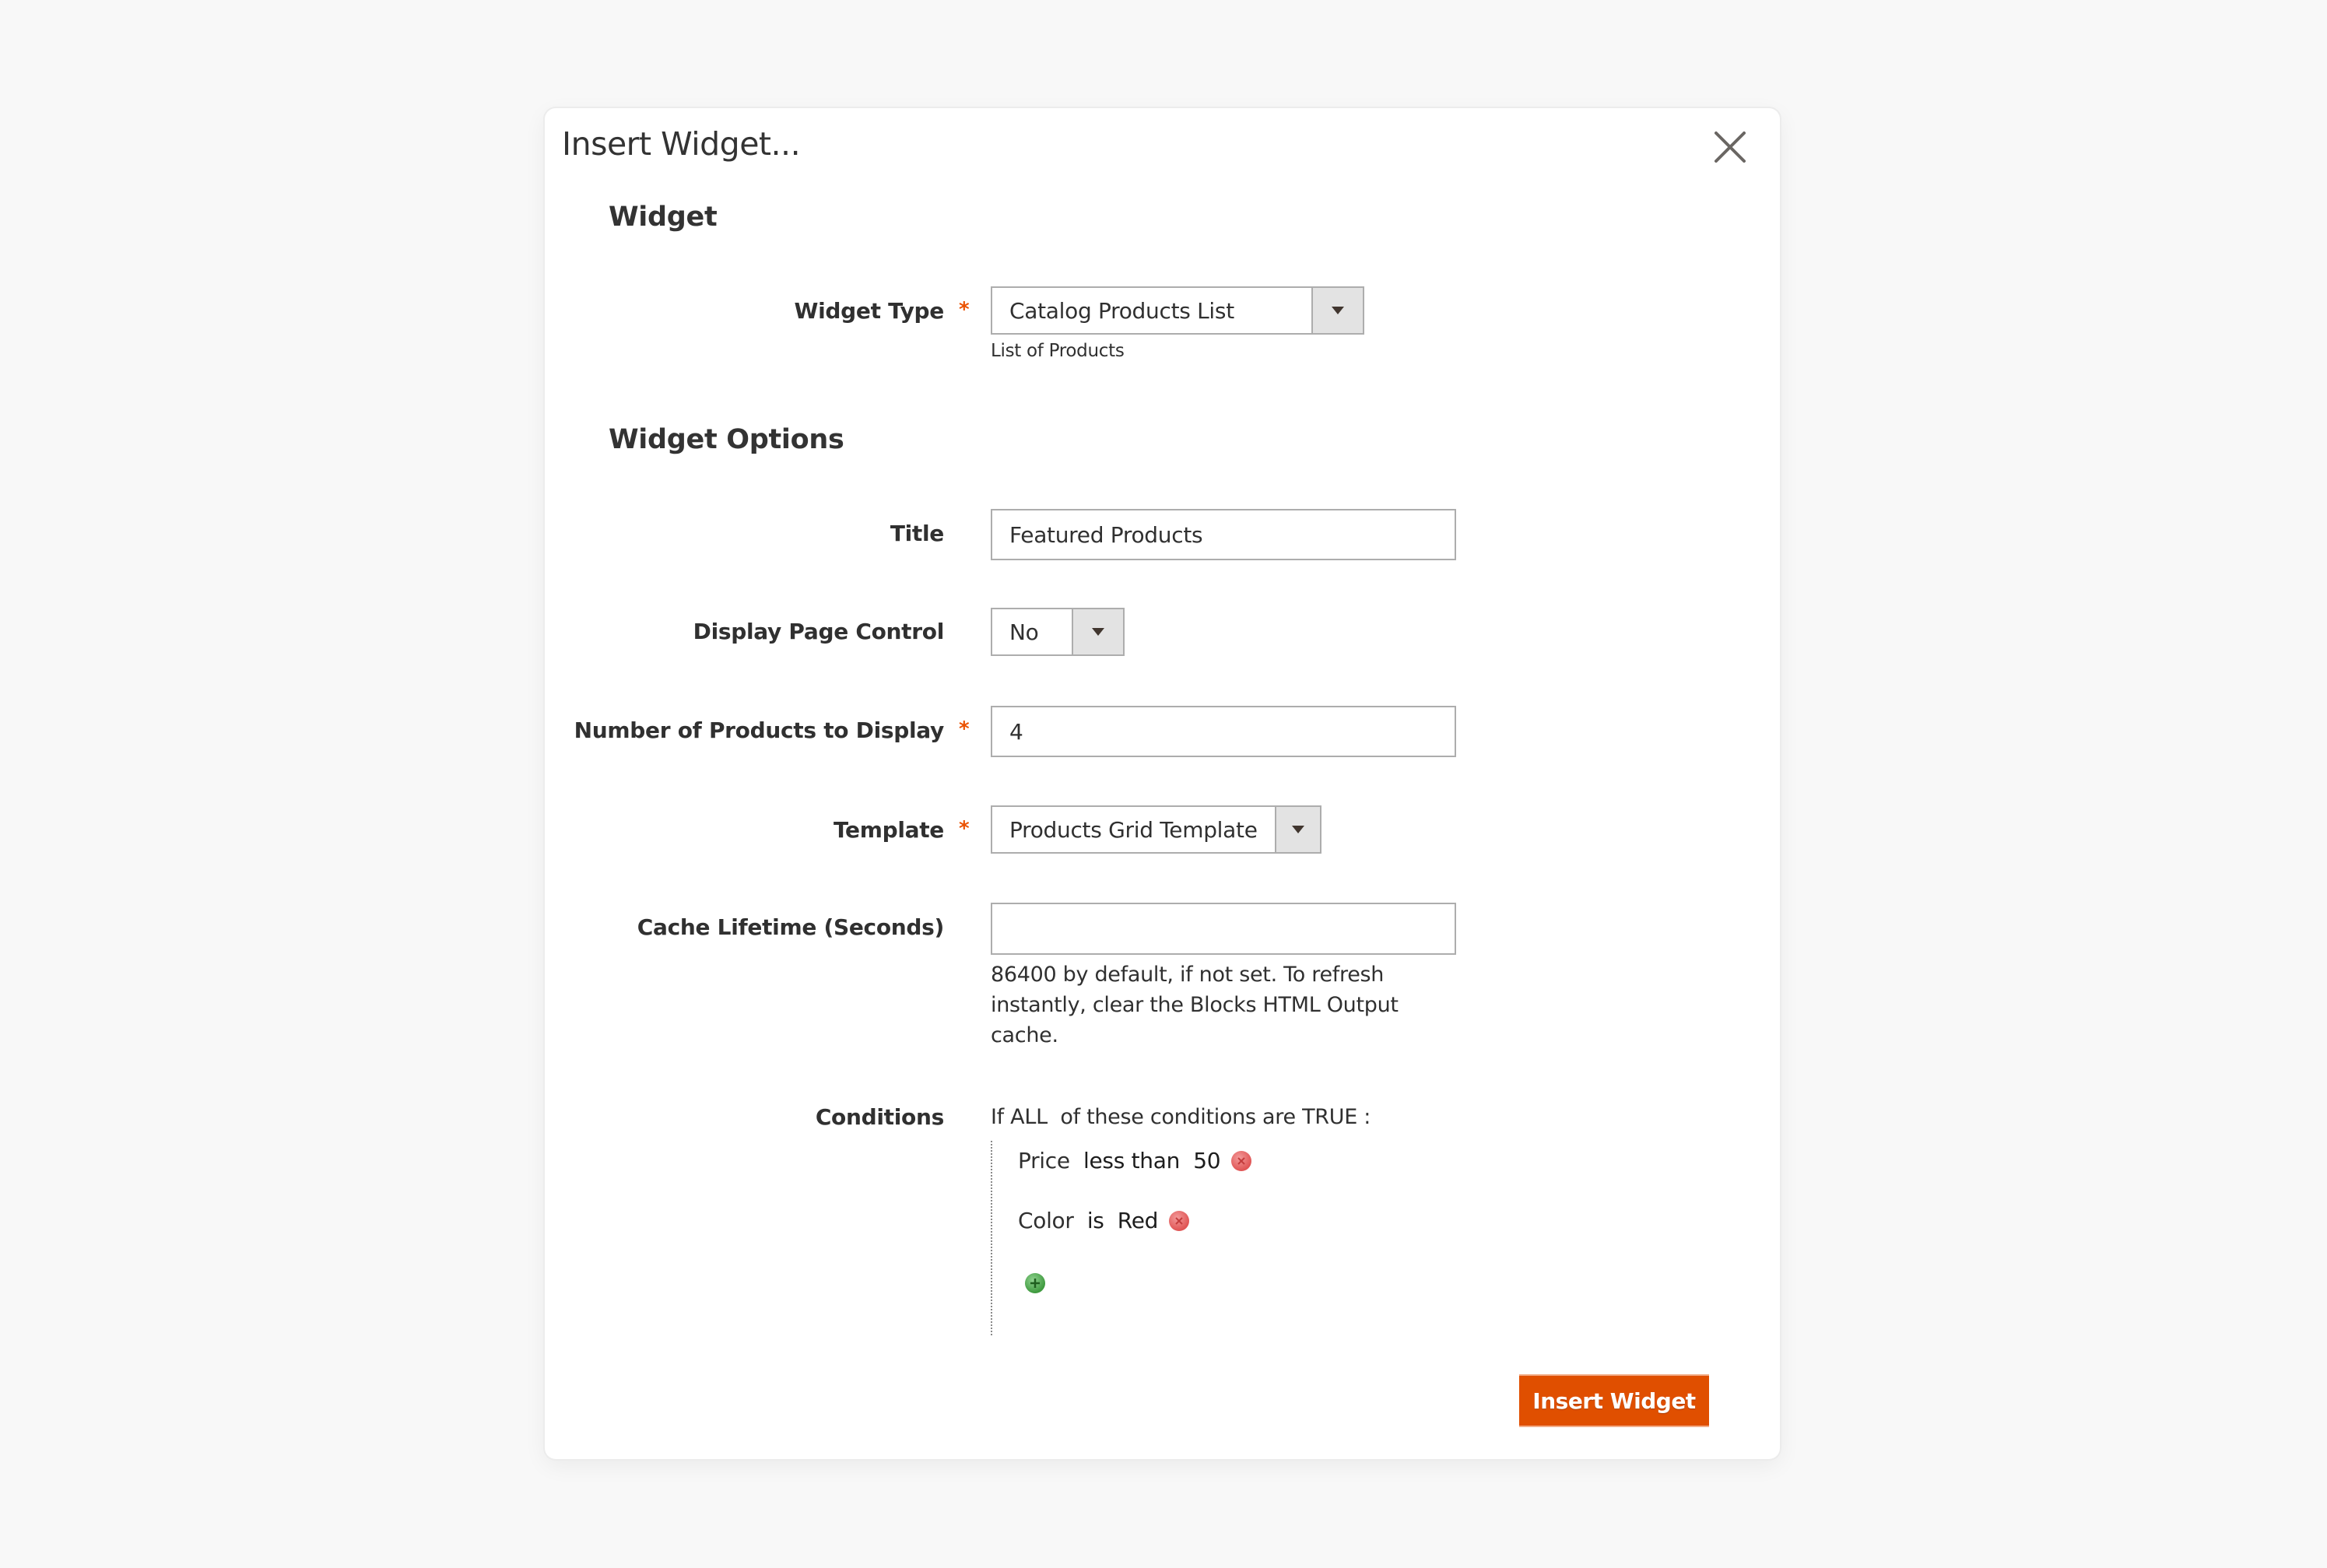 This screenshot has width=2327, height=1568. What do you see at coordinates (879, 1117) in the screenshot?
I see `conditions-label: Conditions` at bounding box center [879, 1117].